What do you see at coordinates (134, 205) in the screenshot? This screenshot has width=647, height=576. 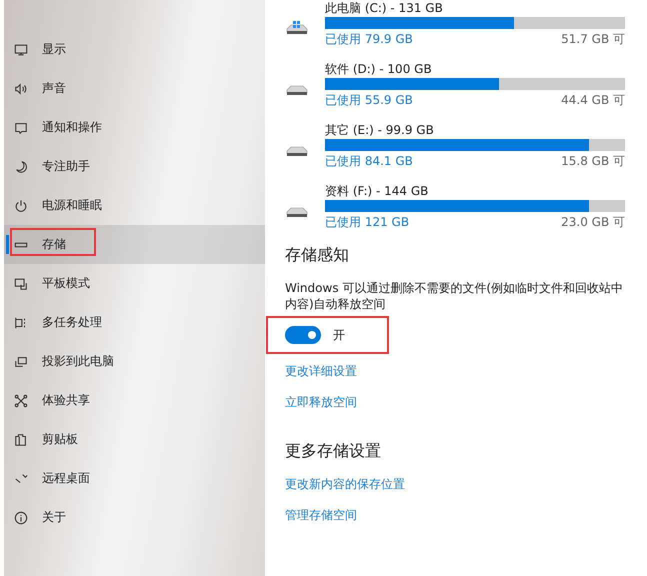 I see `sidebar-item: 电源和睡眠` at bounding box center [134, 205].